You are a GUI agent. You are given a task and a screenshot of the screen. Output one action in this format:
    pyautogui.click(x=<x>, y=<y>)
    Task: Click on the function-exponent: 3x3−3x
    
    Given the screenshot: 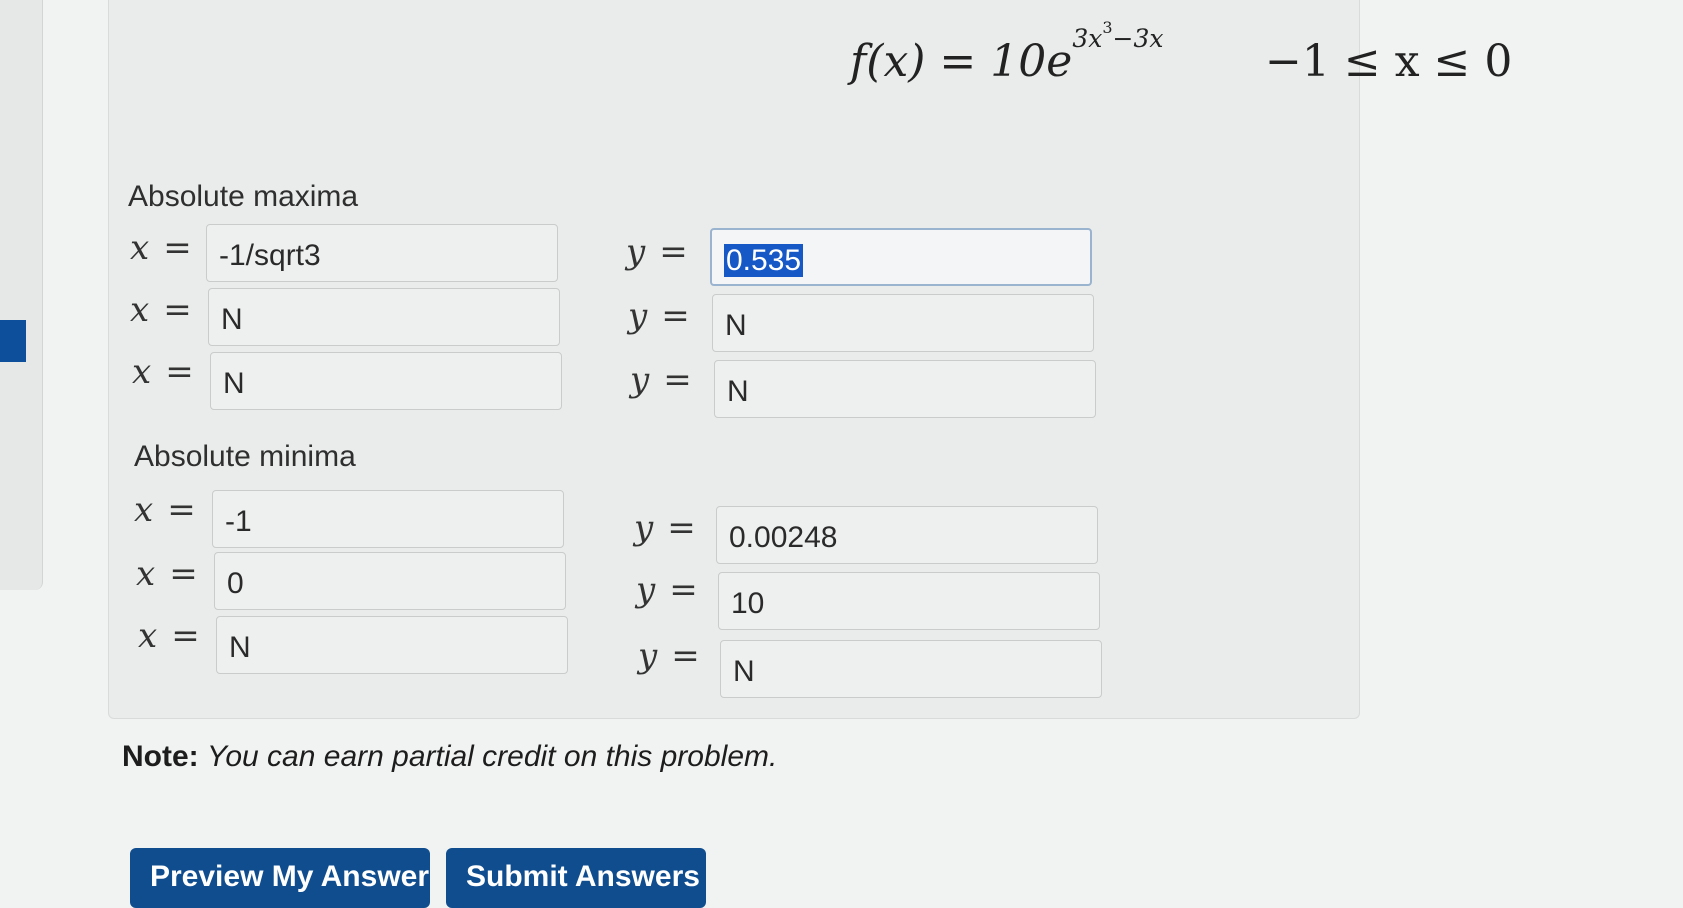 What is the action you would take?
    pyautogui.click(x=1118, y=35)
    